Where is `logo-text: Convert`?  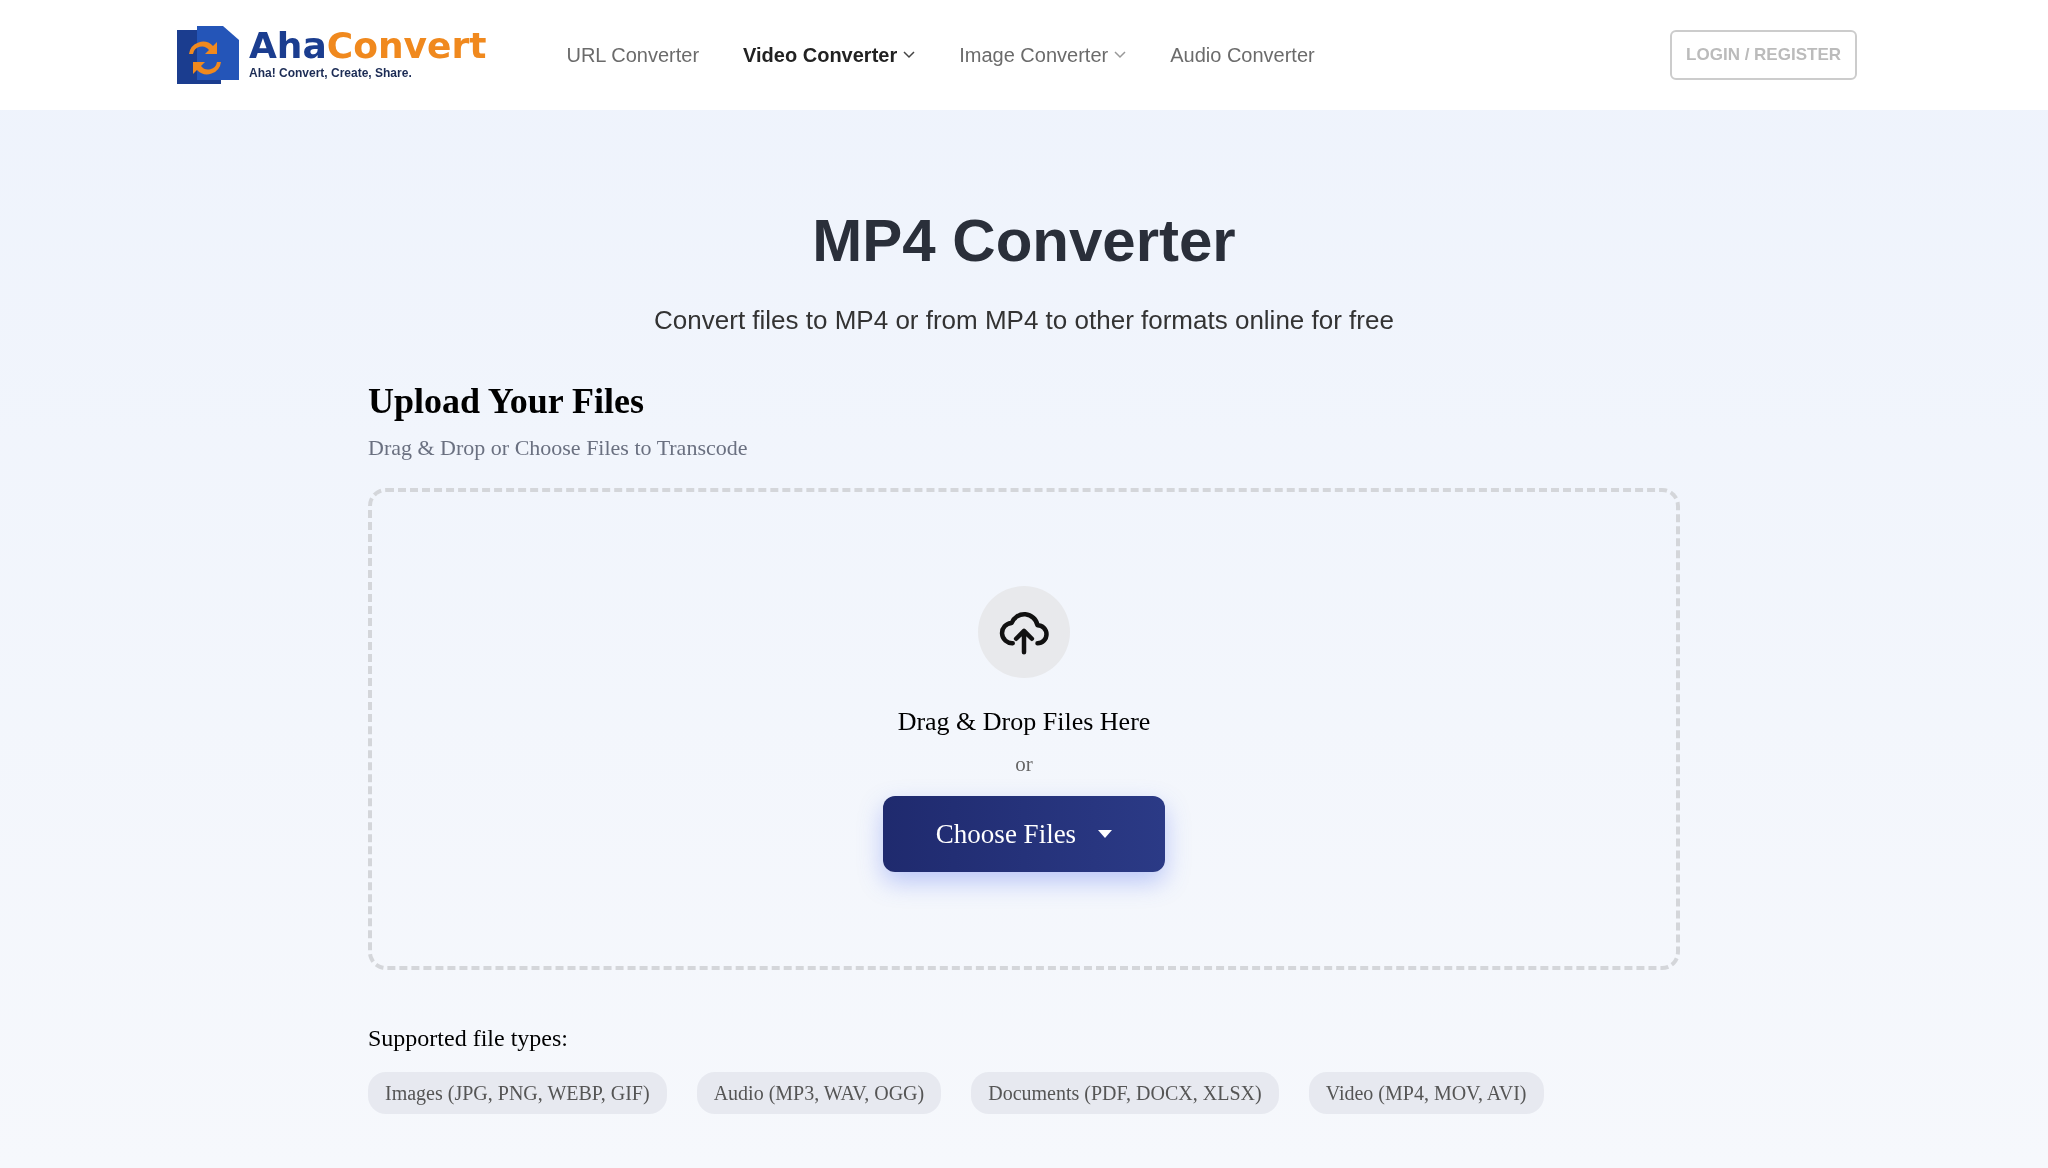
logo-text: Convert is located at coordinates (406, 46).